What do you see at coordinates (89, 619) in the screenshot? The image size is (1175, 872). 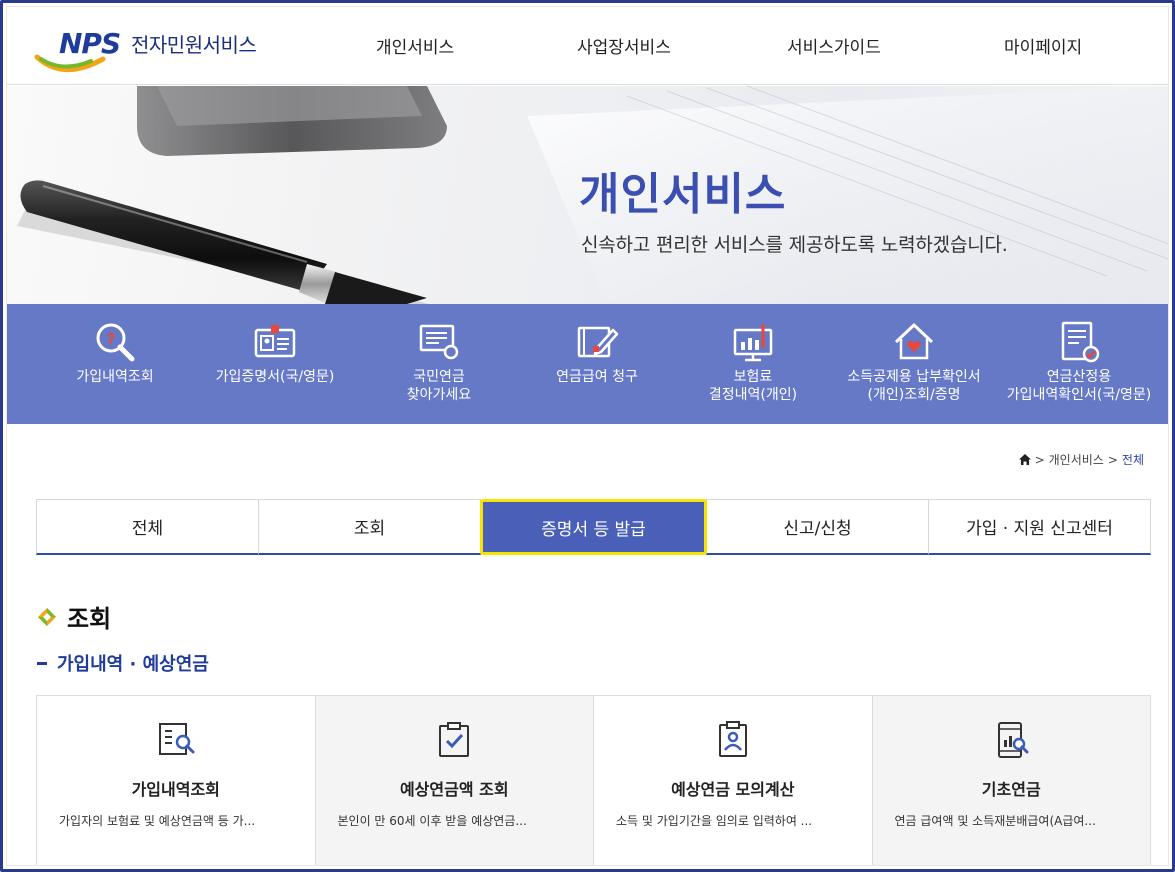 I see `section-title-text: 조회` at bounding box center [89, 619].